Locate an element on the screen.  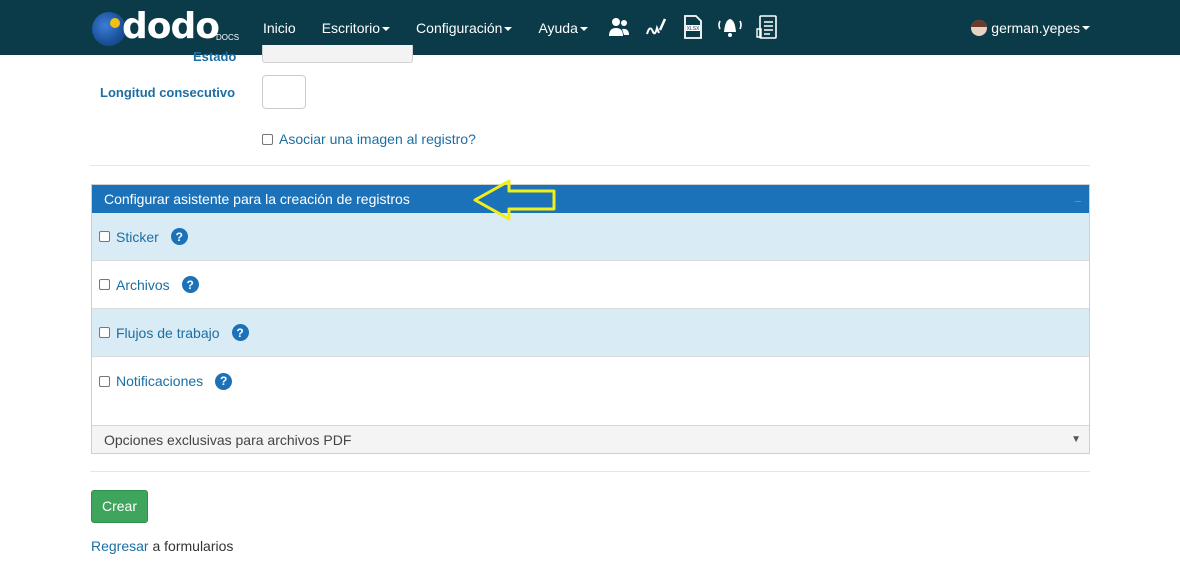
crear-button: Crear is located at coordinates (119, 506).